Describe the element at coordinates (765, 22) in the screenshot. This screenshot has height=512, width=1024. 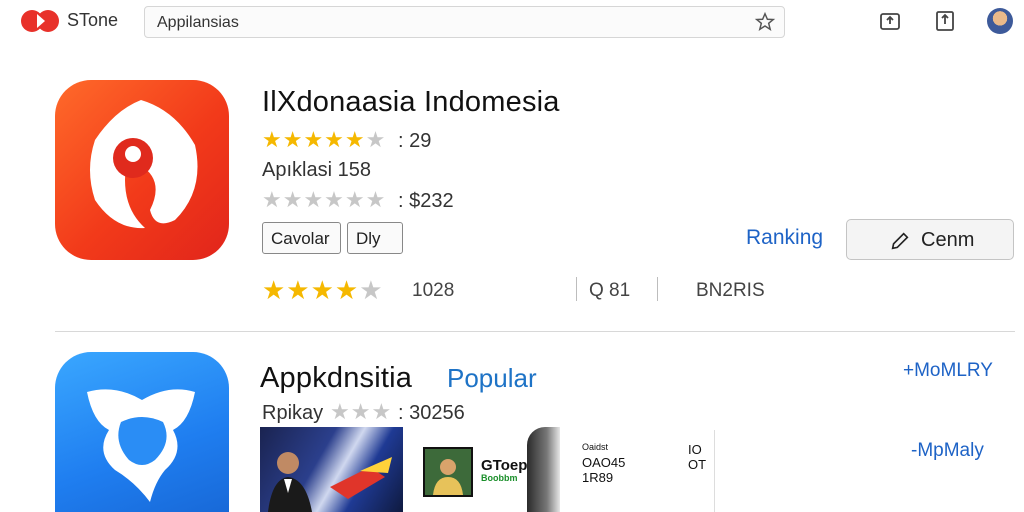
I see `bookmark-star-icon` at that location.